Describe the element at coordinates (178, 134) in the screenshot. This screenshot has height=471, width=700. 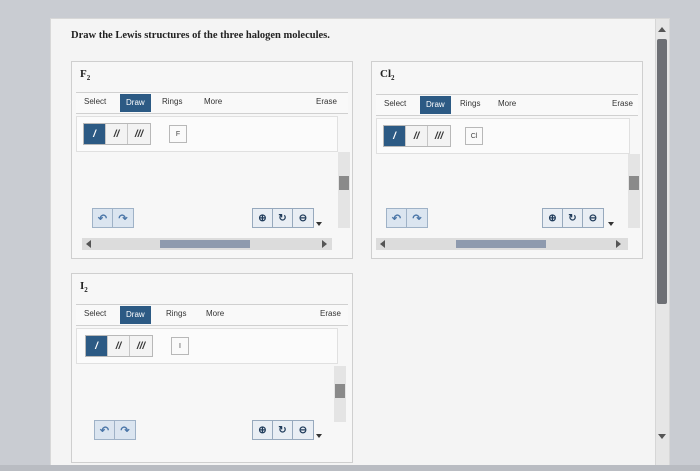
I see `element-f-button: F` at that location.